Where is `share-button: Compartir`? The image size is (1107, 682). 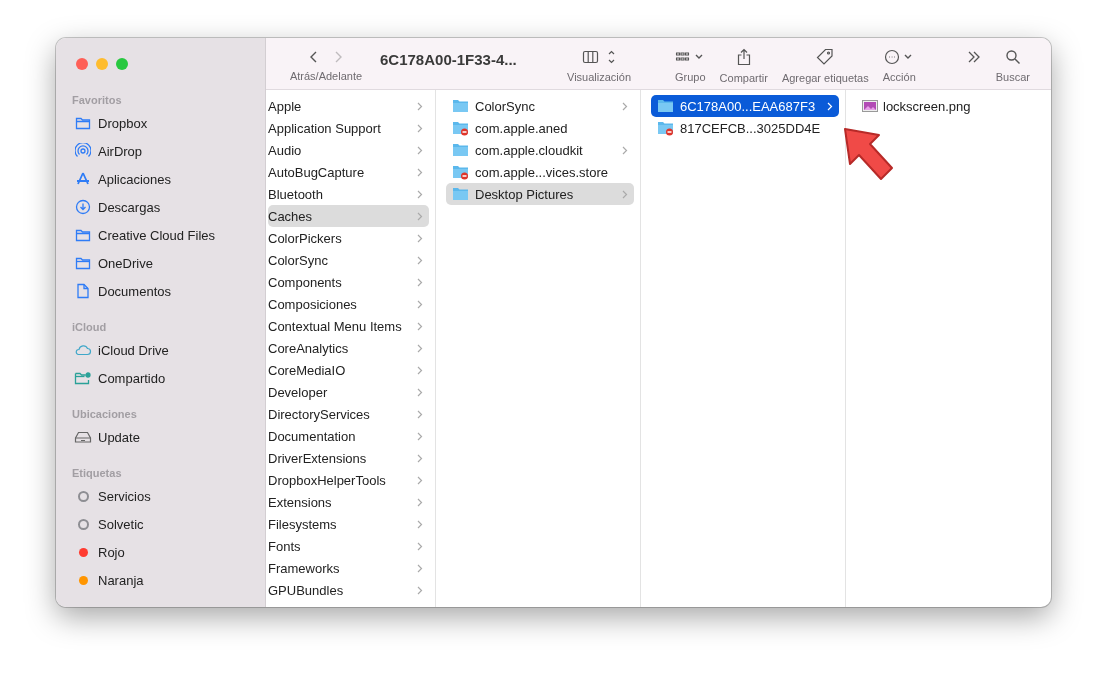 share-button: Compartir is located at coordinates (743, 63).